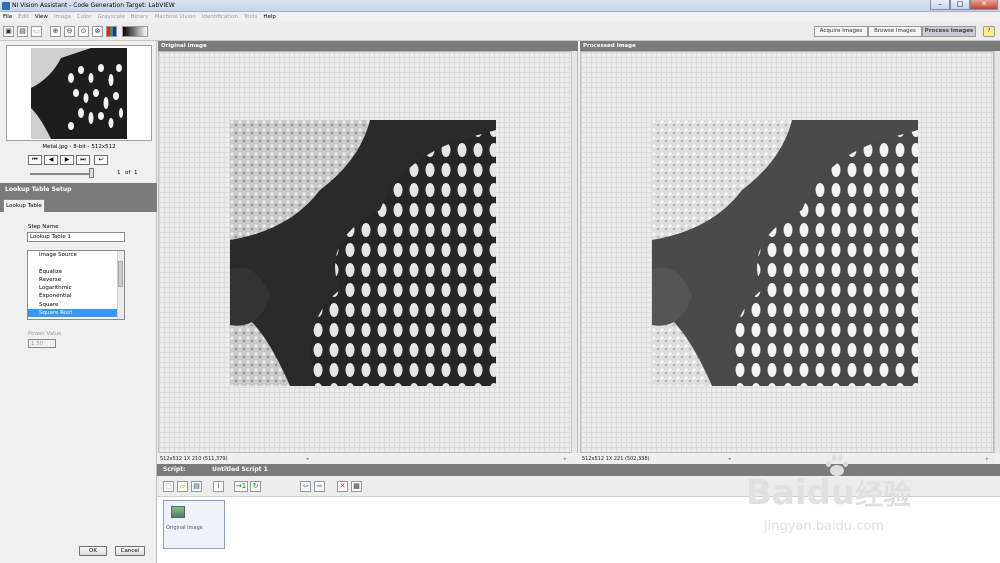  Describe the element at coordinates (23, 17) in the screenshot. I see `menu-edit: Edit` at that location.